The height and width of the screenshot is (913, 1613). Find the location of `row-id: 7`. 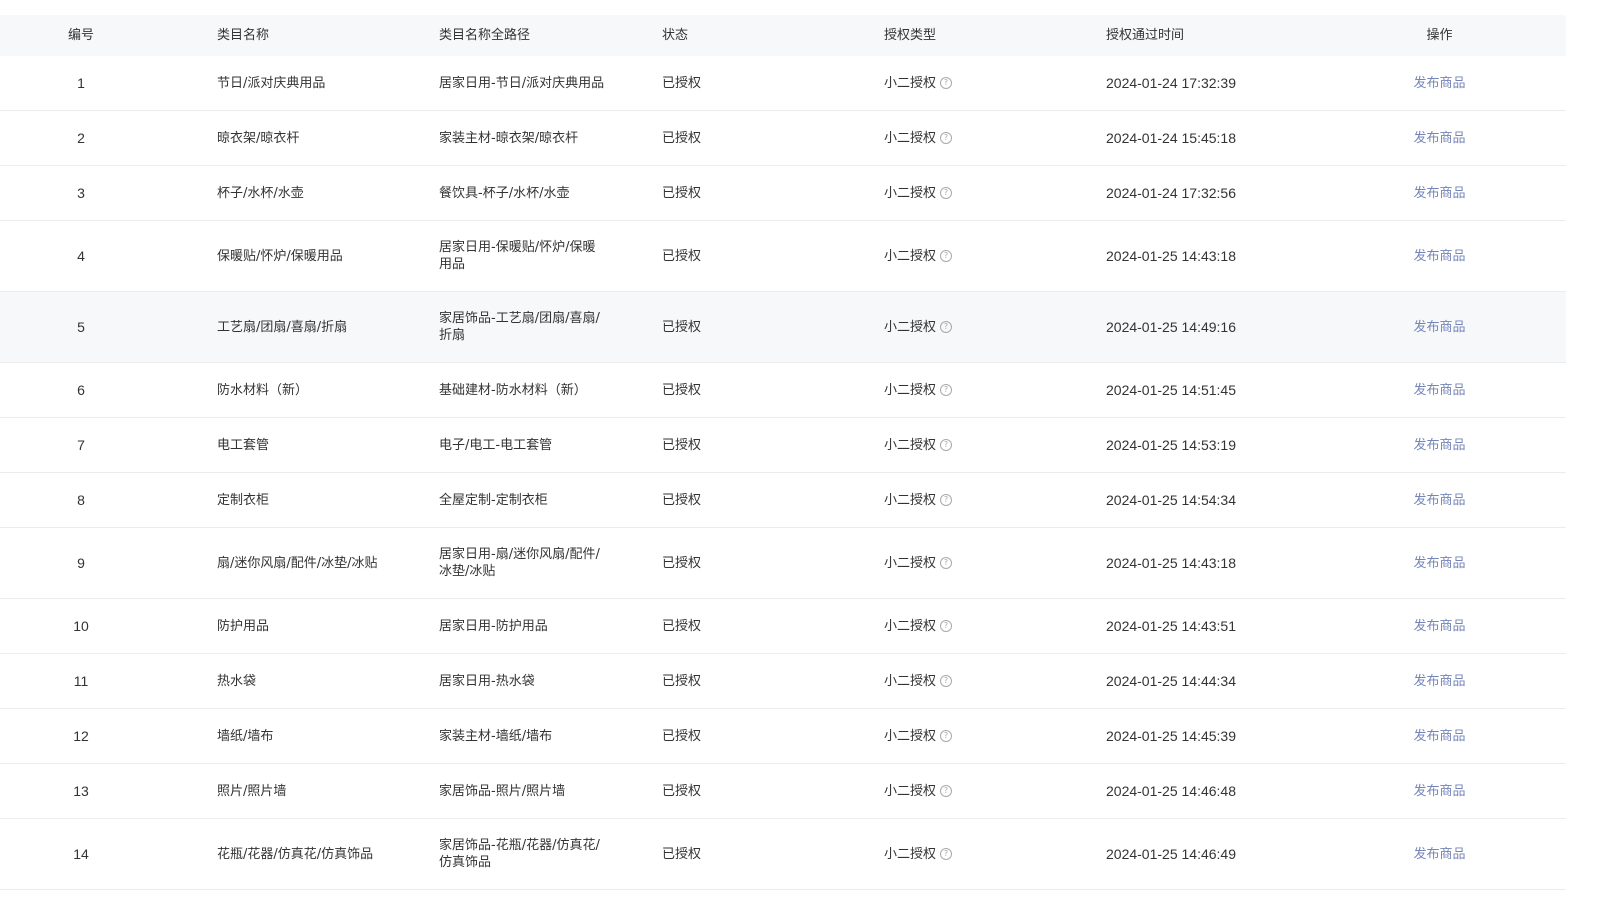

row-id: 7 is located at coordinates (81, 444).